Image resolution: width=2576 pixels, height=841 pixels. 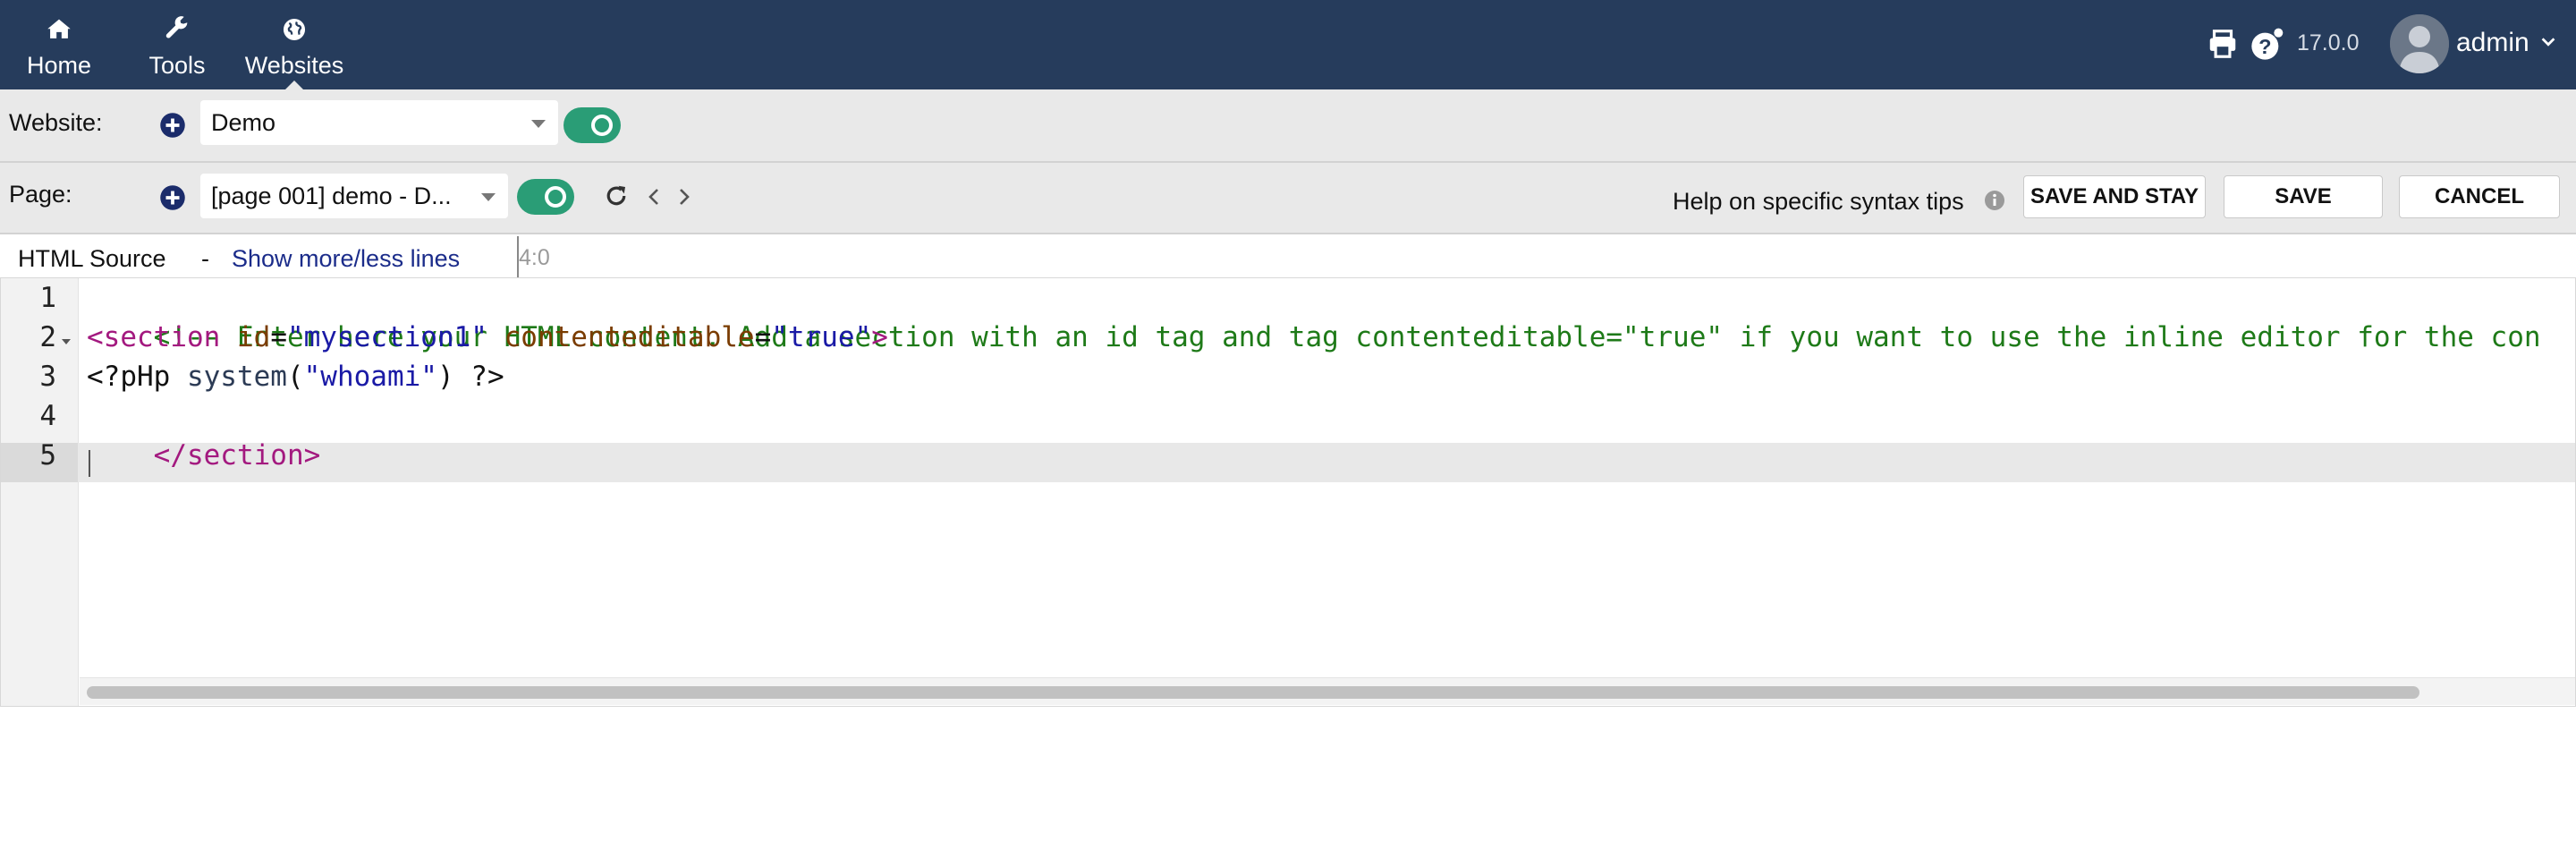 What do you see at coordinates (470, 377) in the screenshot?
I see `php-close: ) ?>` at bounding box center [470, 377].